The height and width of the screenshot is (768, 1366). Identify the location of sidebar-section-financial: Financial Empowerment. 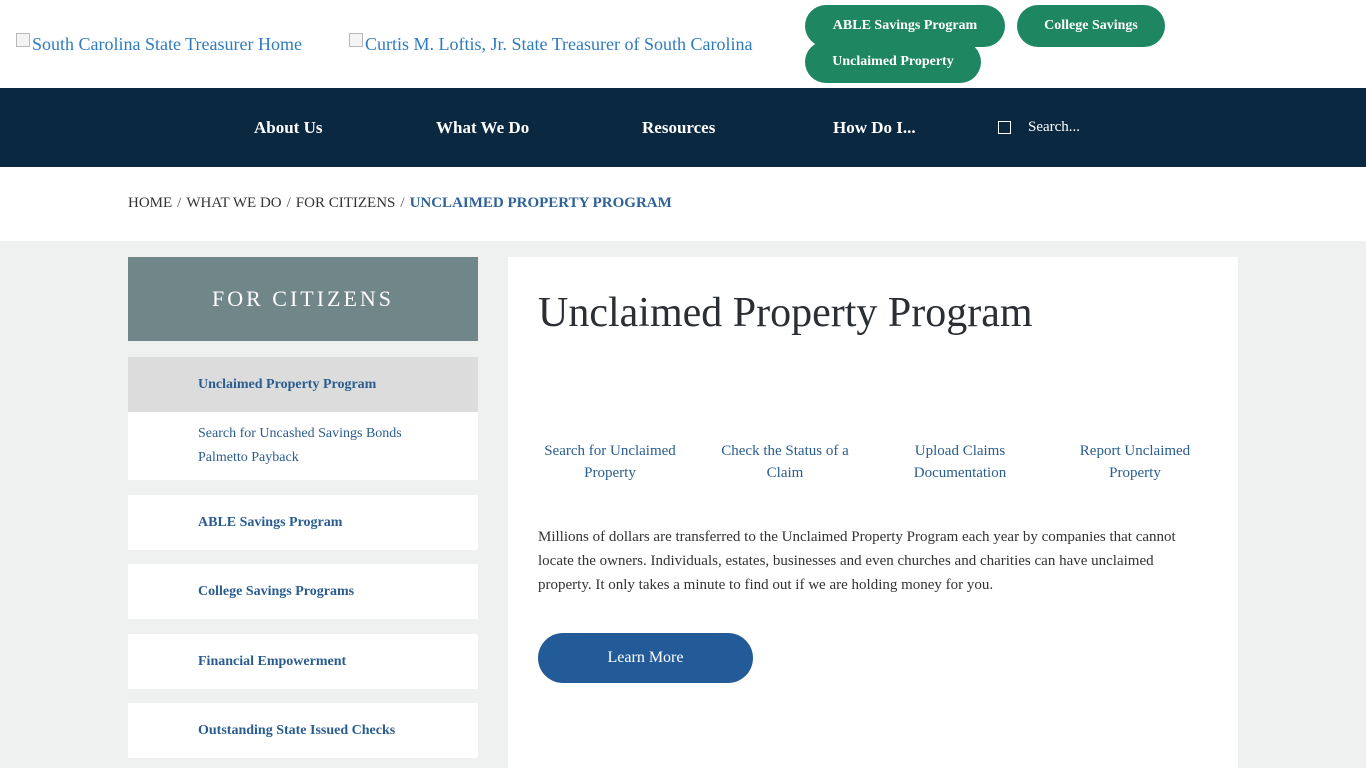
(303, 661).